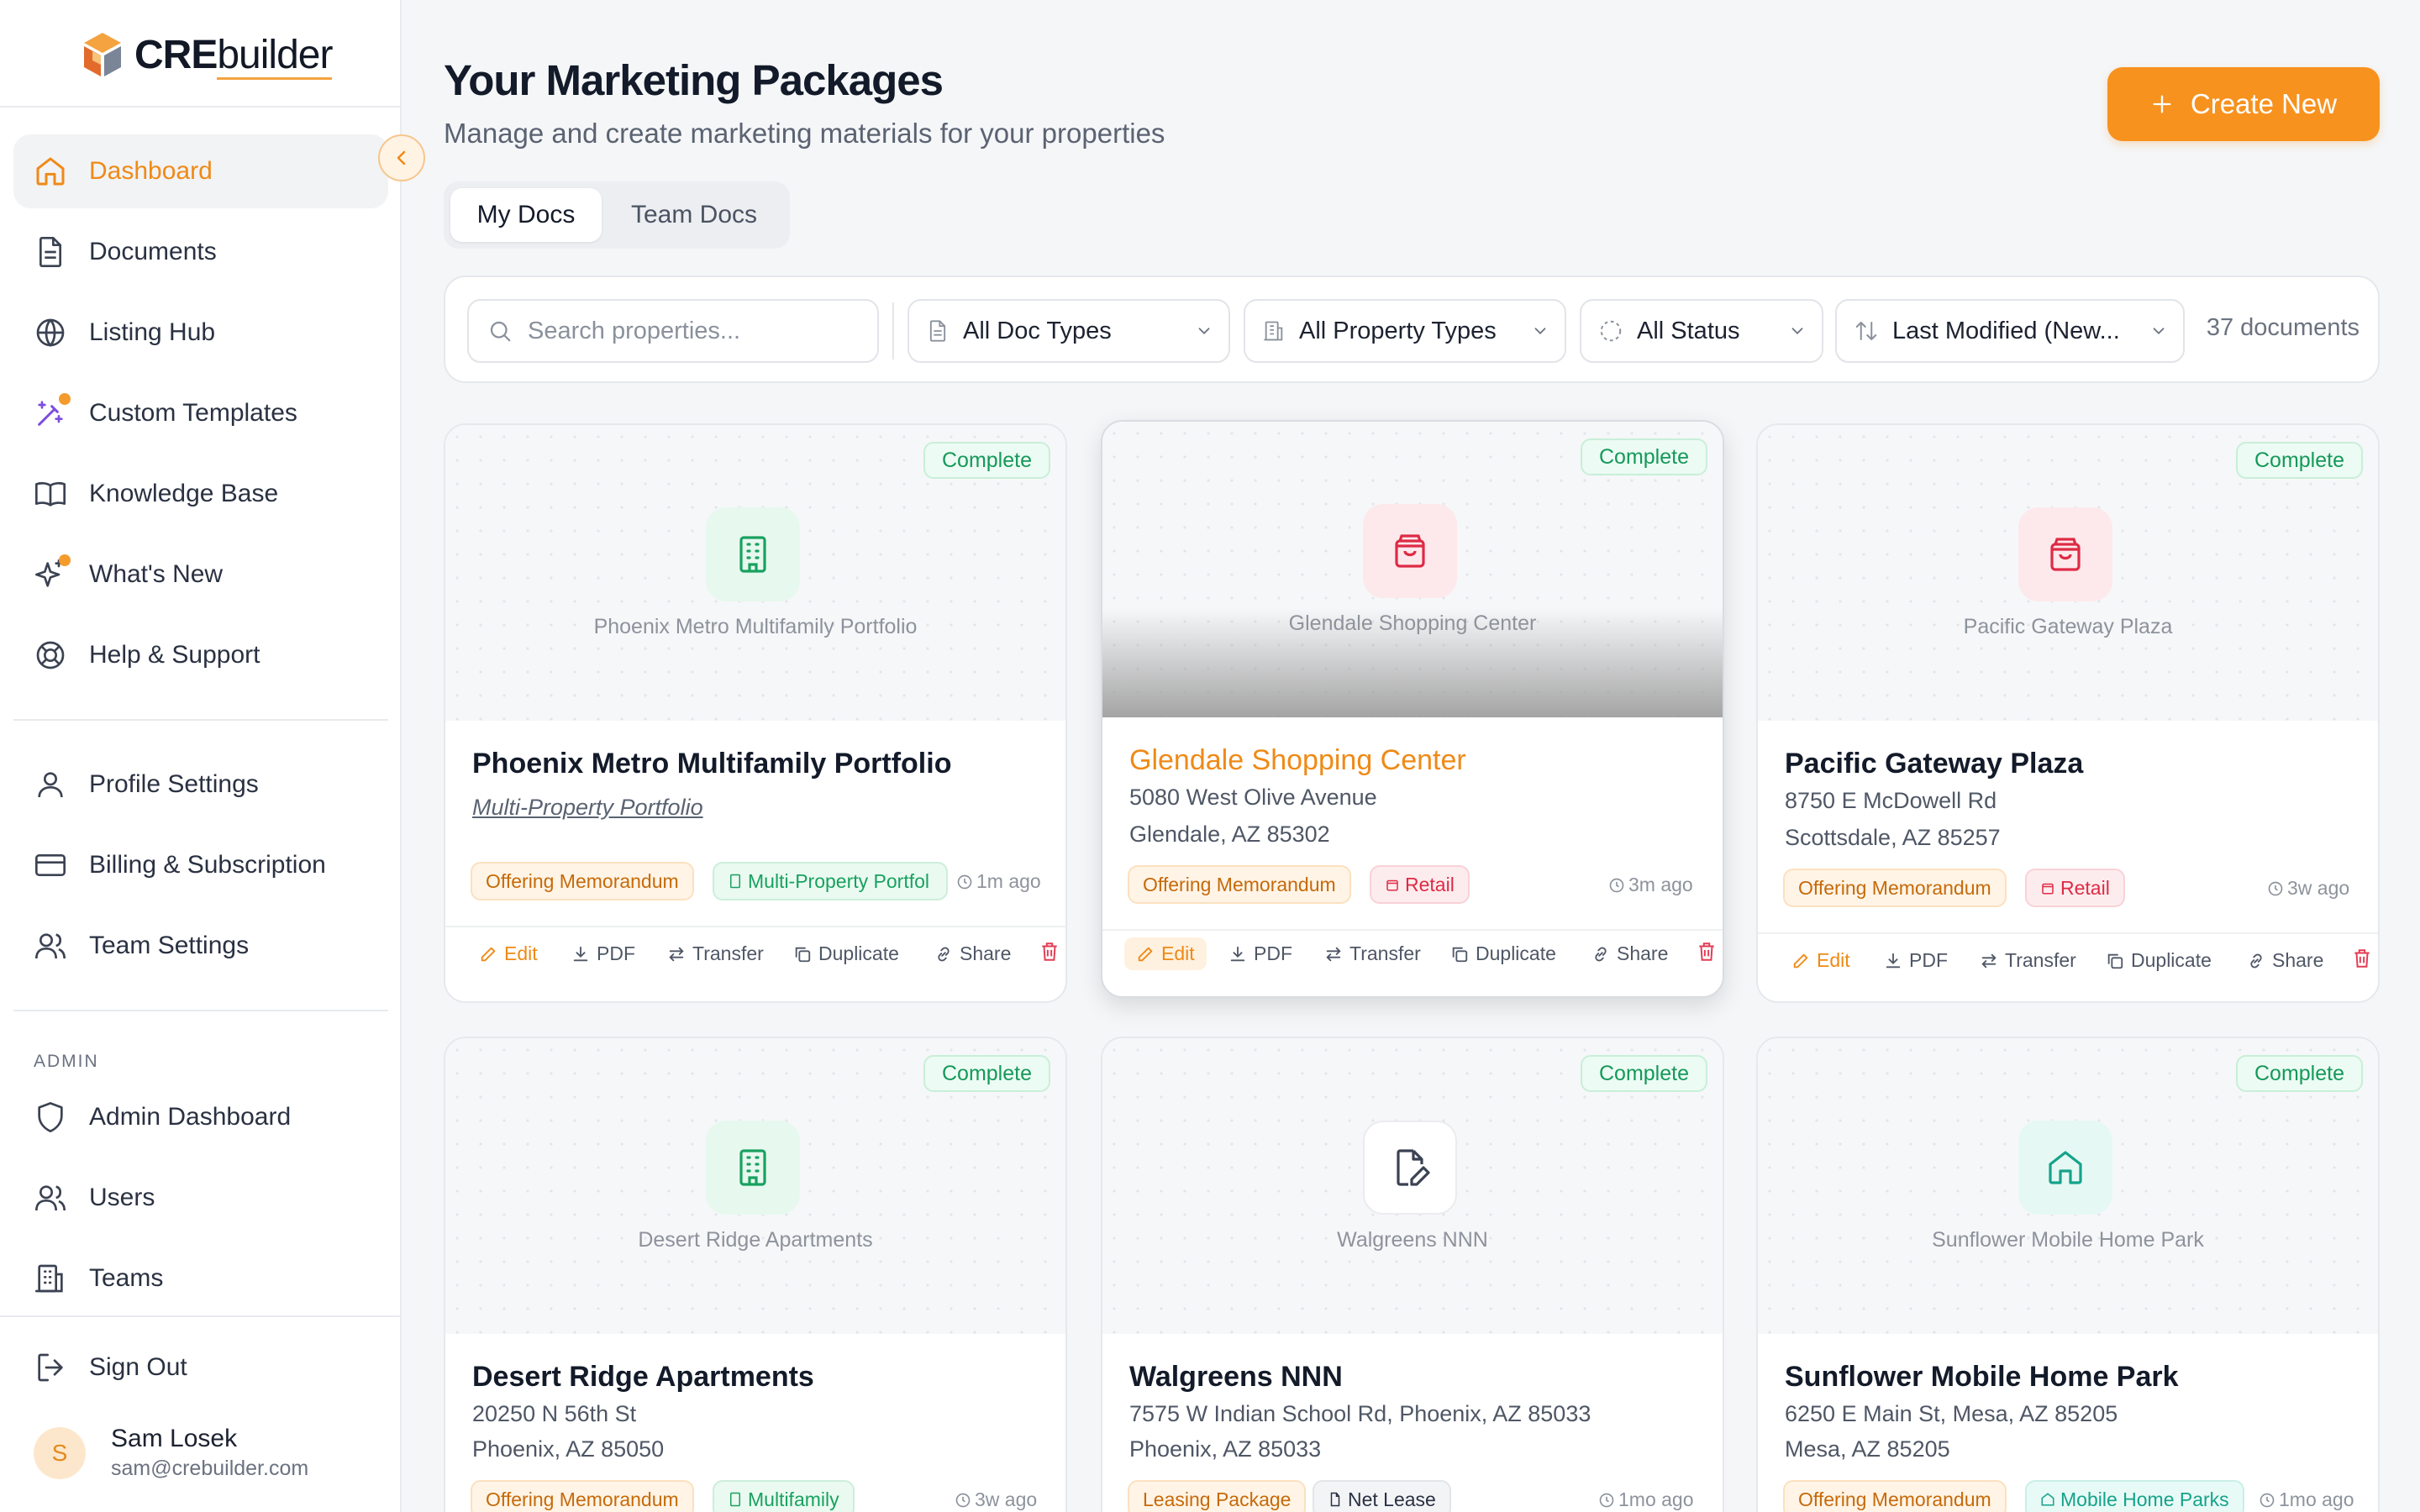 This screenshot has height=1512, width=2420. What do you see at coordinates (200, 785) in the screenshot?
I see `sidebar-item-profile-settings: Profile Settings` at bounding box center [200, 785].